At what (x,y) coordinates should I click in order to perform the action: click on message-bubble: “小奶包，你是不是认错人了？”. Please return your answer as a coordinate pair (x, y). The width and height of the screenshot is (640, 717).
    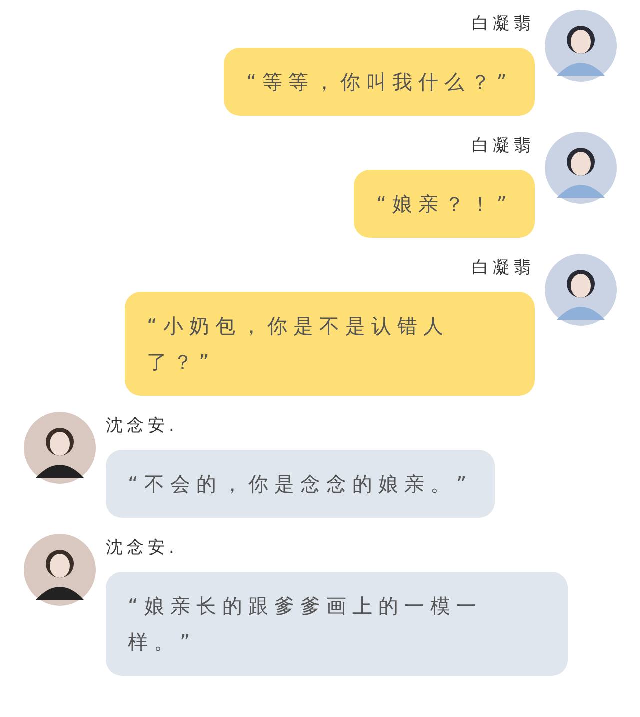
    Looking at the image, I should click on (330, 344).